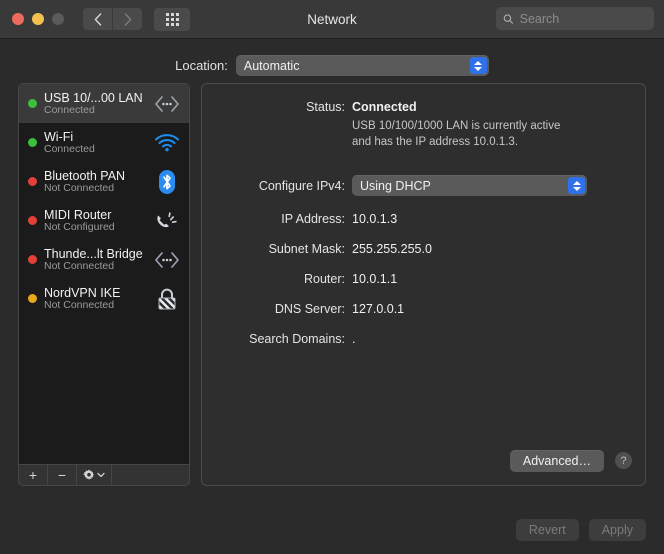  What do you see at coordinates (301, 185) in the screenshot?
I see `configure-ipv4-label: Configure IPv4:` at bounding box center [301, 185].